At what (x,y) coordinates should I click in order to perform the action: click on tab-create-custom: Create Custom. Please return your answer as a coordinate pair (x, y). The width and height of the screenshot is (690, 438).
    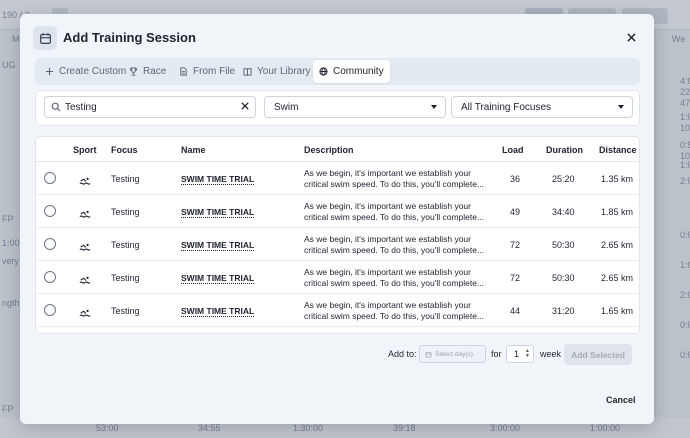
    Looking at the image, I should click on (85, 71).